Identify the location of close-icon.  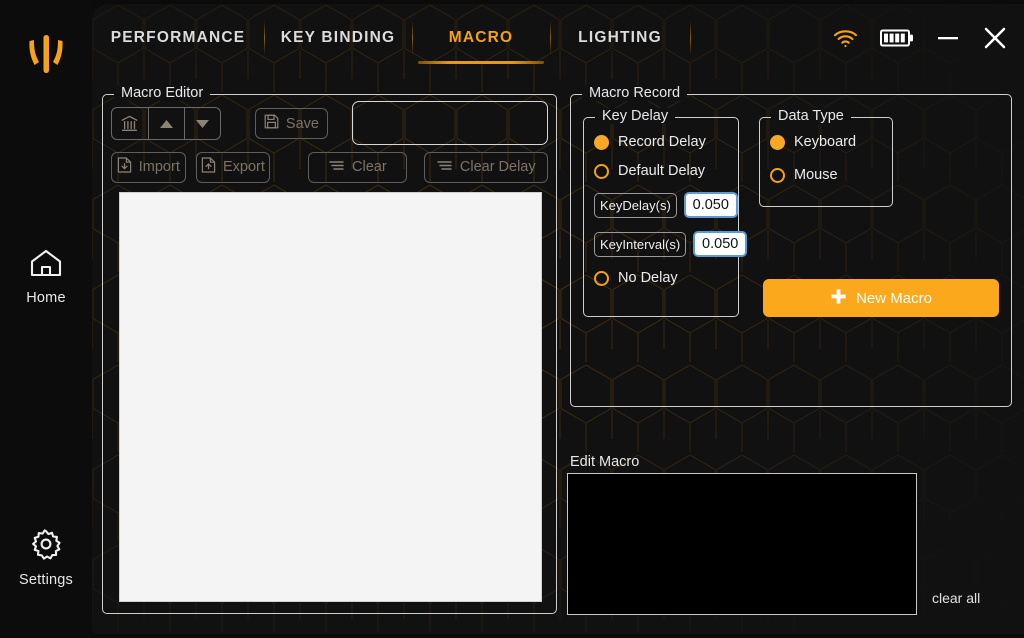
(995, 38).